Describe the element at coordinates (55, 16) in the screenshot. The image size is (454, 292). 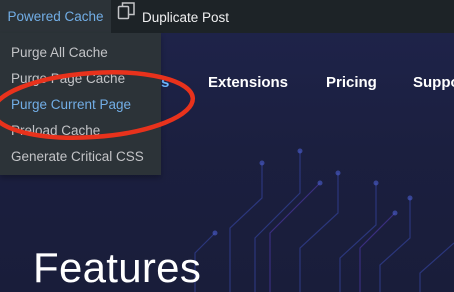
I see `powered-cache-menu: Powered Cache` at that location.